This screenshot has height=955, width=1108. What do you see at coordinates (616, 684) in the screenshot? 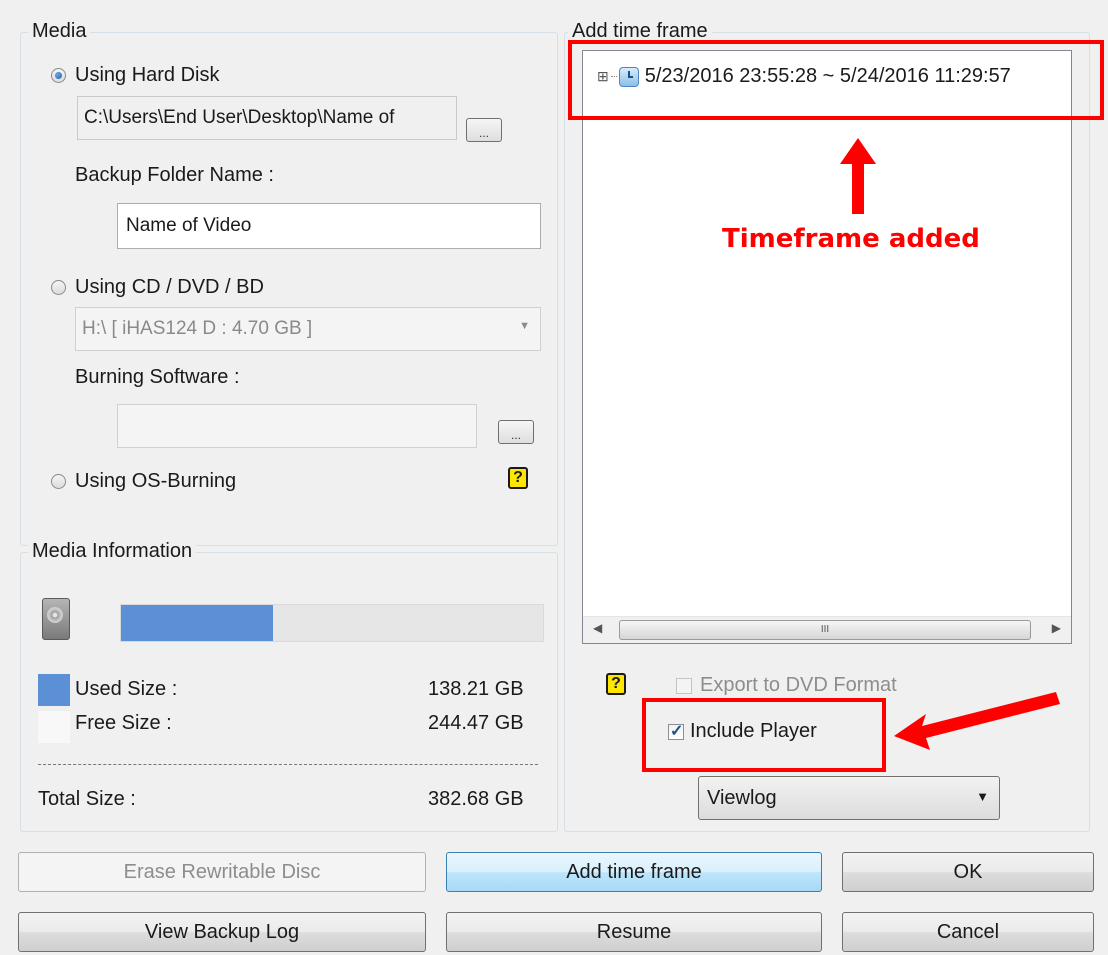
I see `options-help-icon: ?` at bounding box center [616, 684].